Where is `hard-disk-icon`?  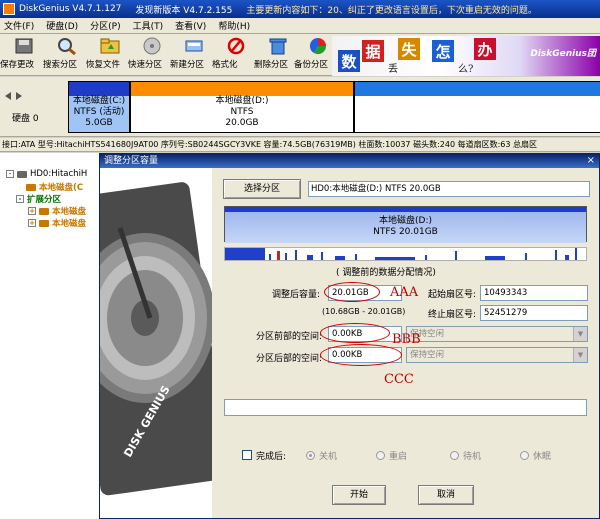 hard-disk-icon is located at coordinates (22, 174).